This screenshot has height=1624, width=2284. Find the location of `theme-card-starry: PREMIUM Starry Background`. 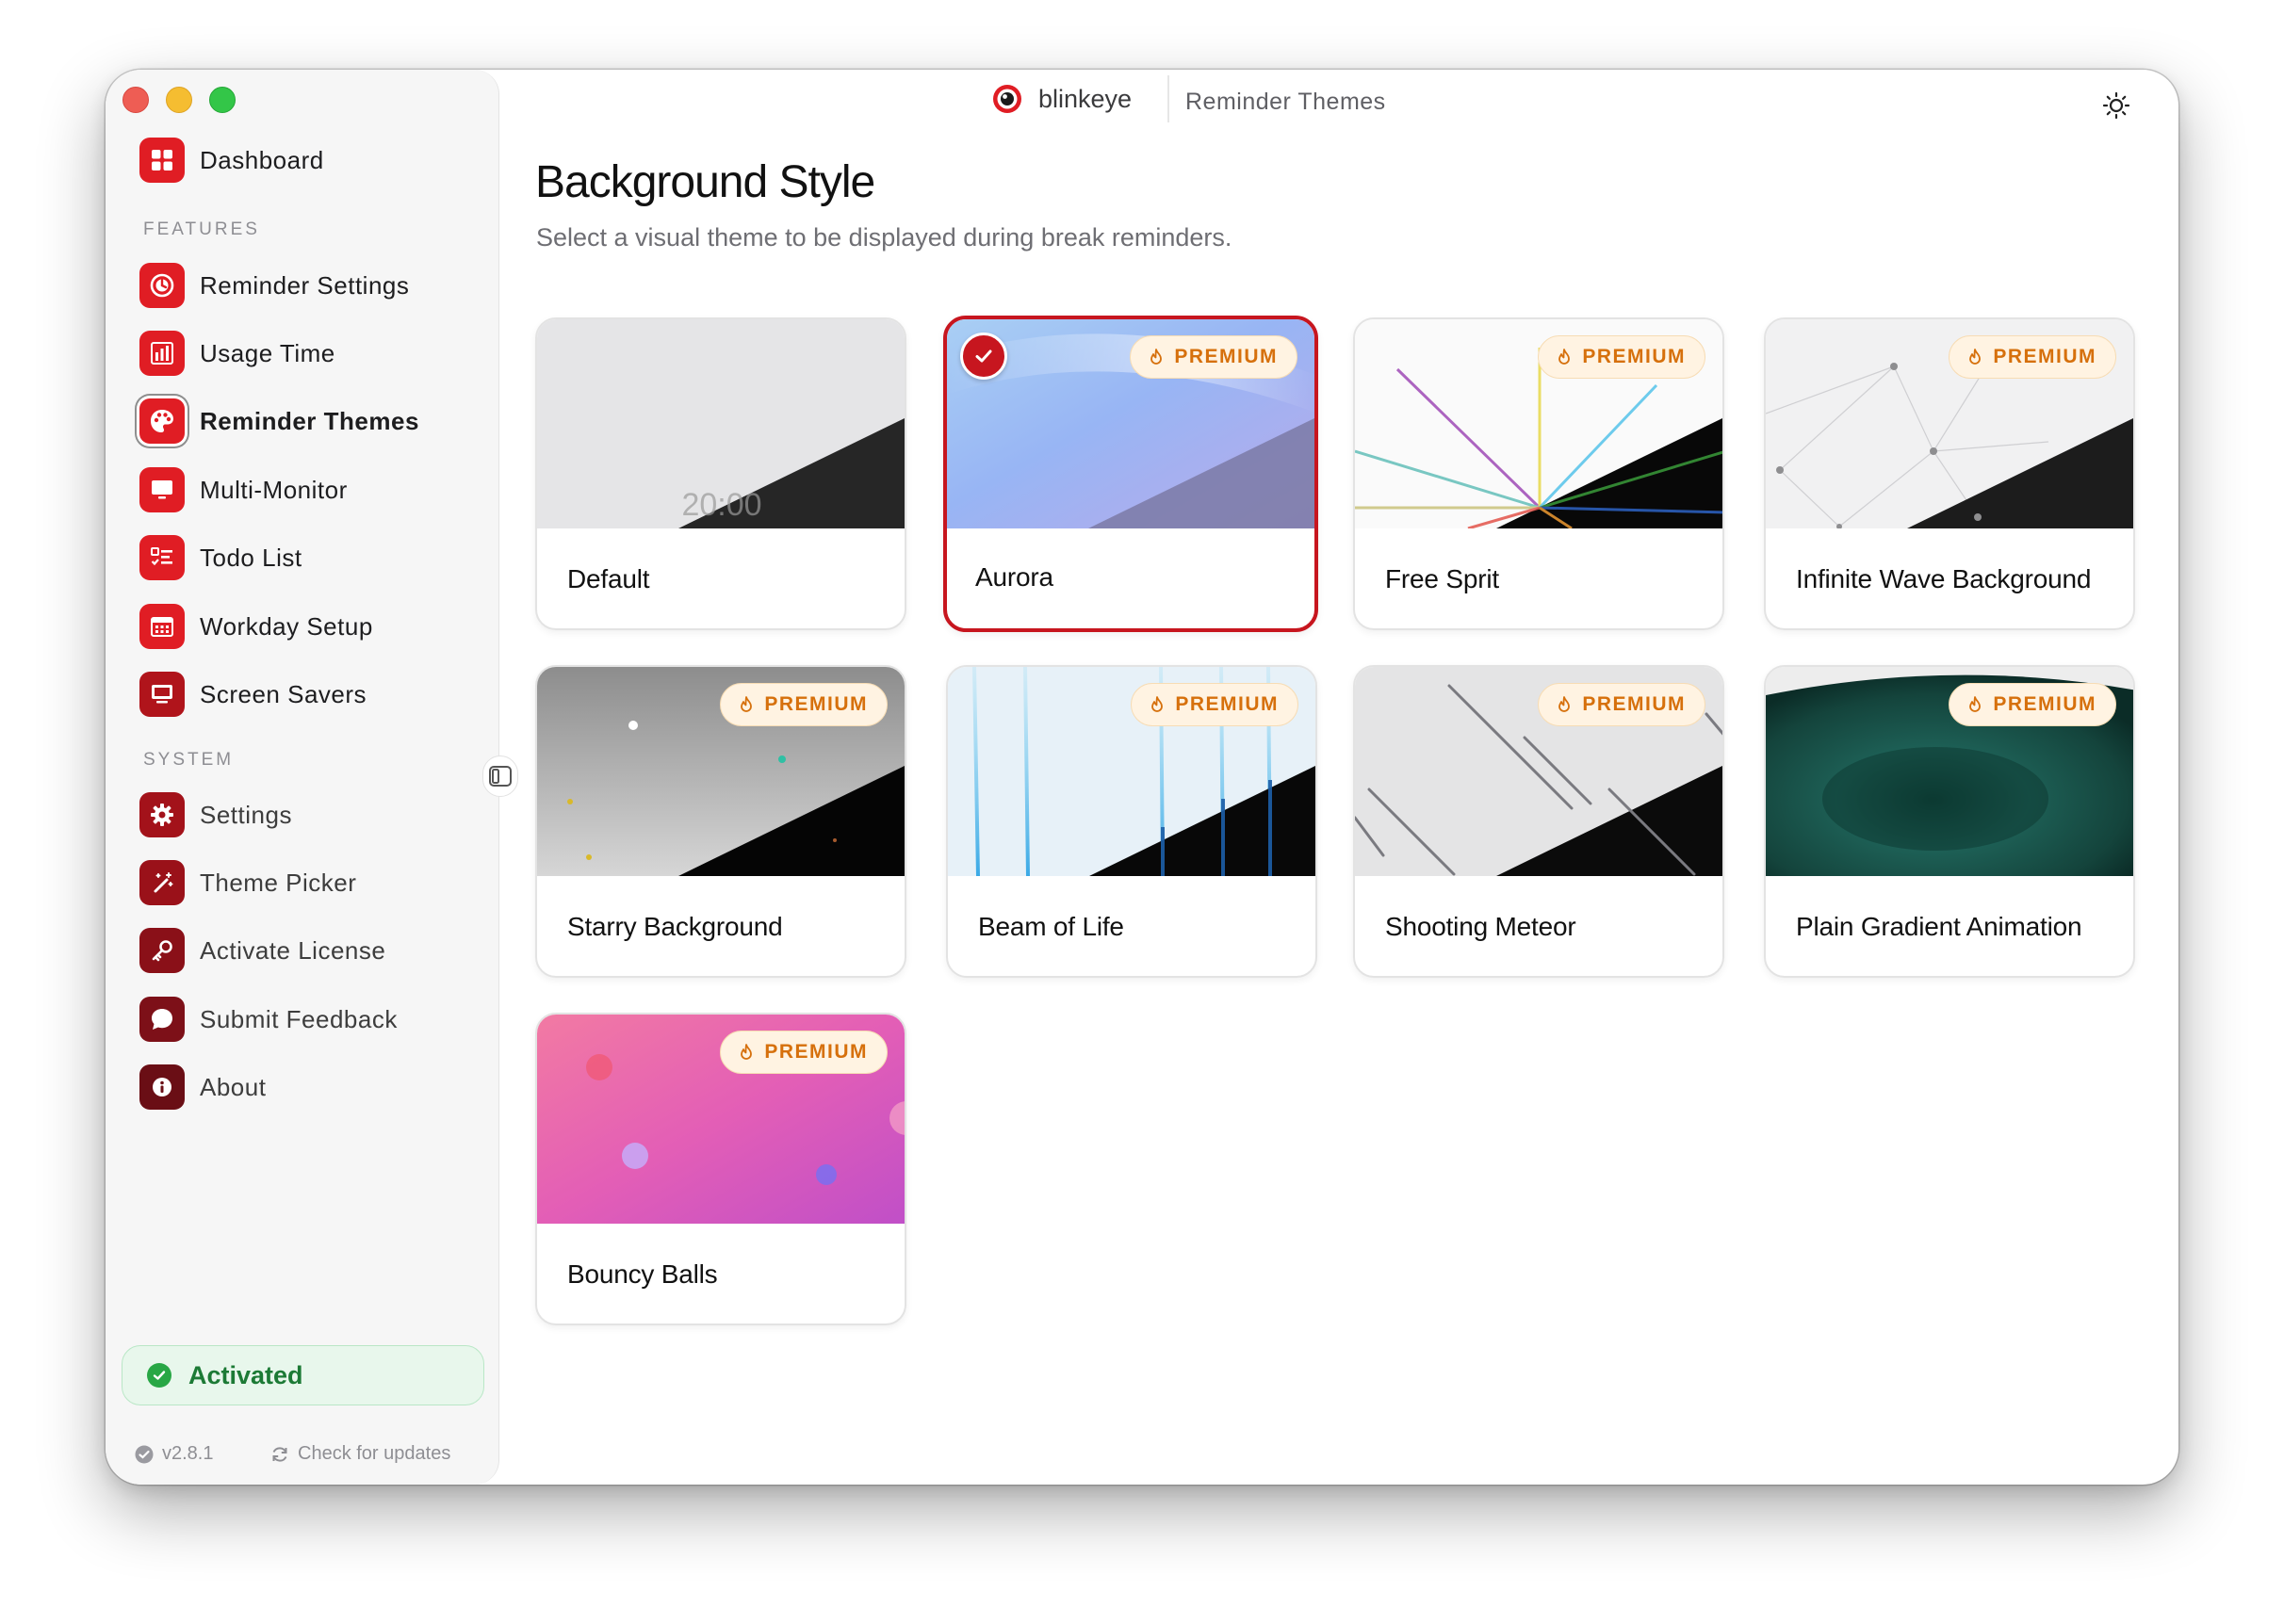

theme-card-starry: PREMIUM Starry Background is located at coordinates (720, 821).